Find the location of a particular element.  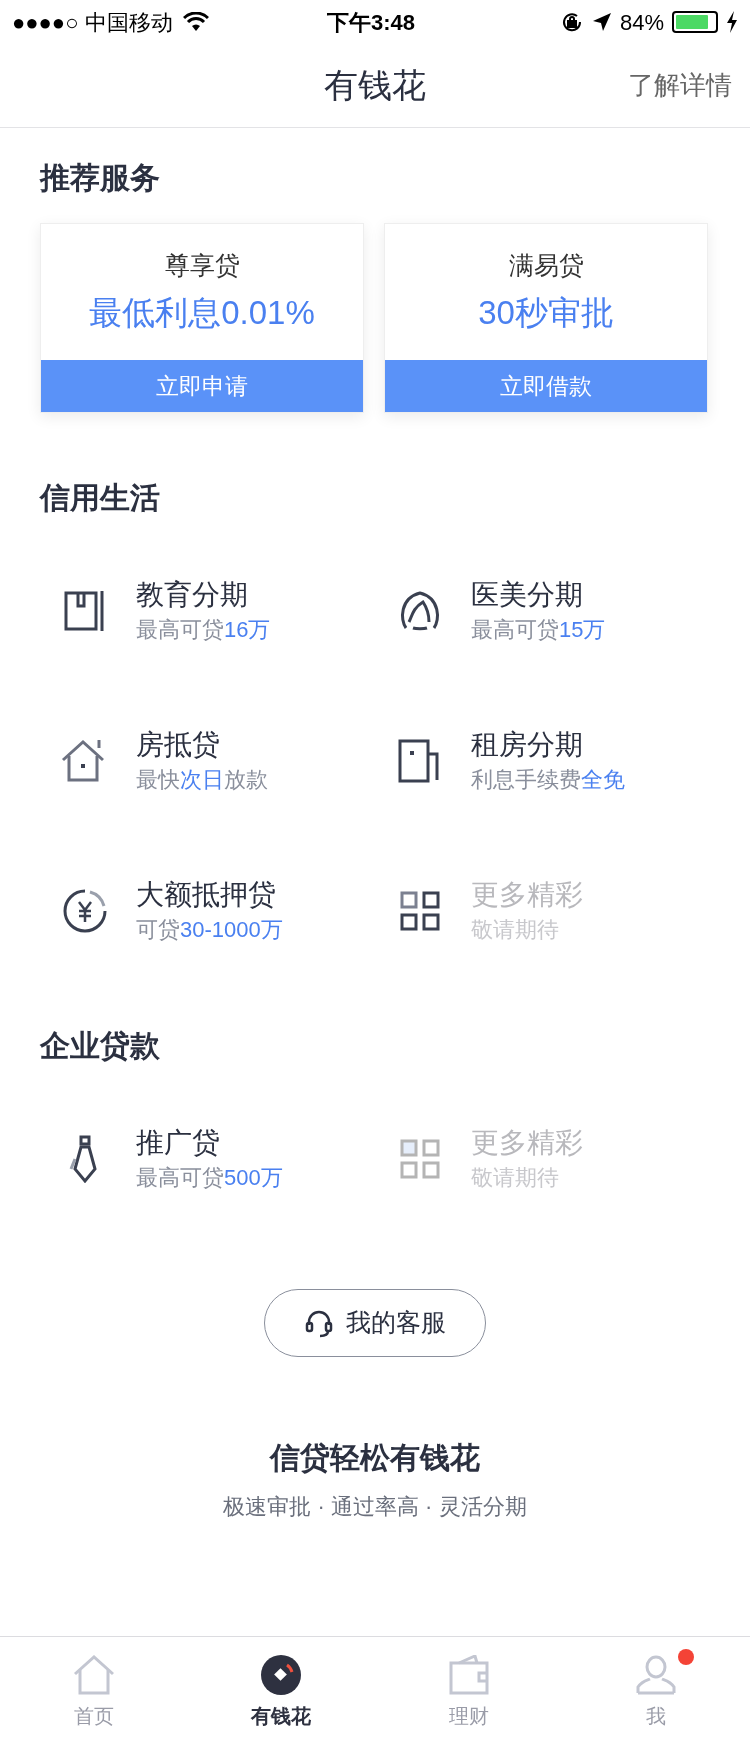

service-subtitle: 最快次日 放款 is located at coordinates (202, 780).